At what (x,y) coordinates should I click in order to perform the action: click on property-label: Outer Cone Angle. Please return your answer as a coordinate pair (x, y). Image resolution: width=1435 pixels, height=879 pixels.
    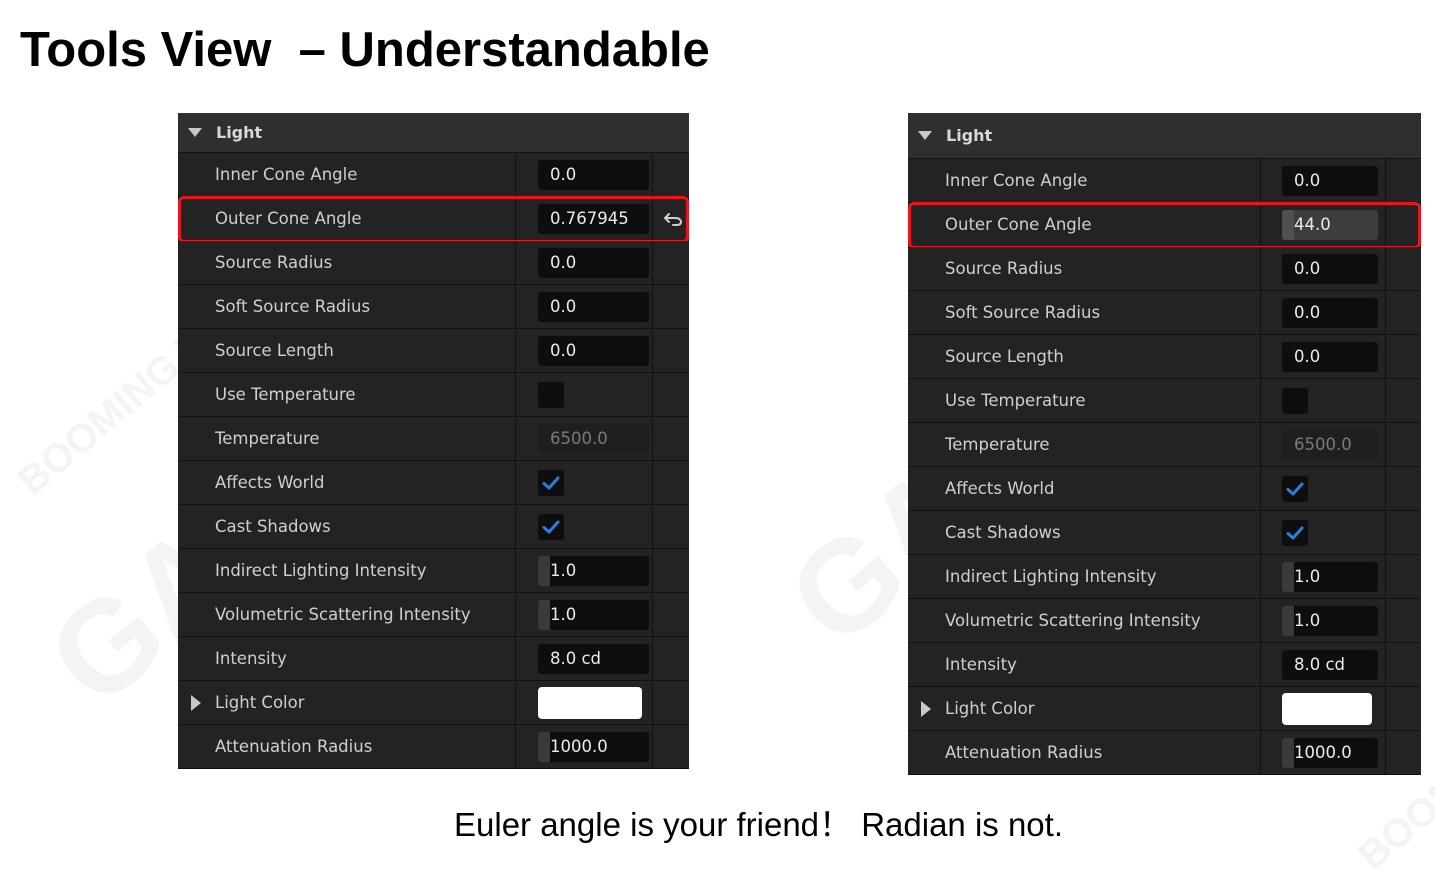
    Looking at the image, I should click on (1084, 224).